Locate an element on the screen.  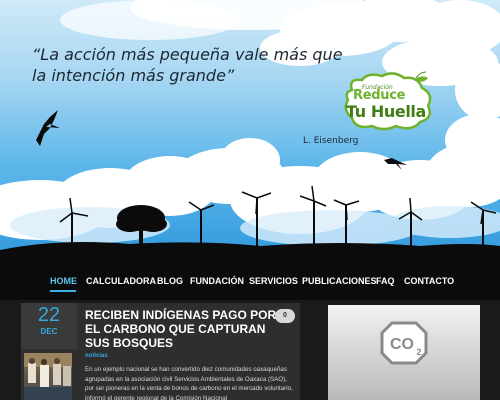
post-category: noticias is located at coordinates (96, 356).